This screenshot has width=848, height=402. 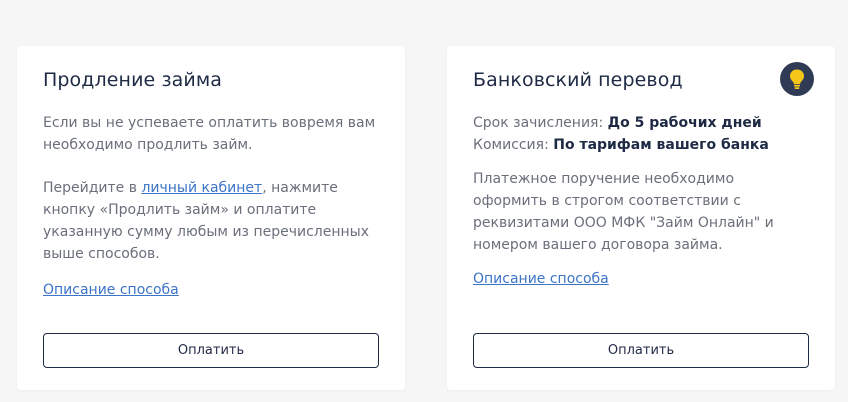 I want to click on card-title: Продление займа, so click(x=133, y=80).